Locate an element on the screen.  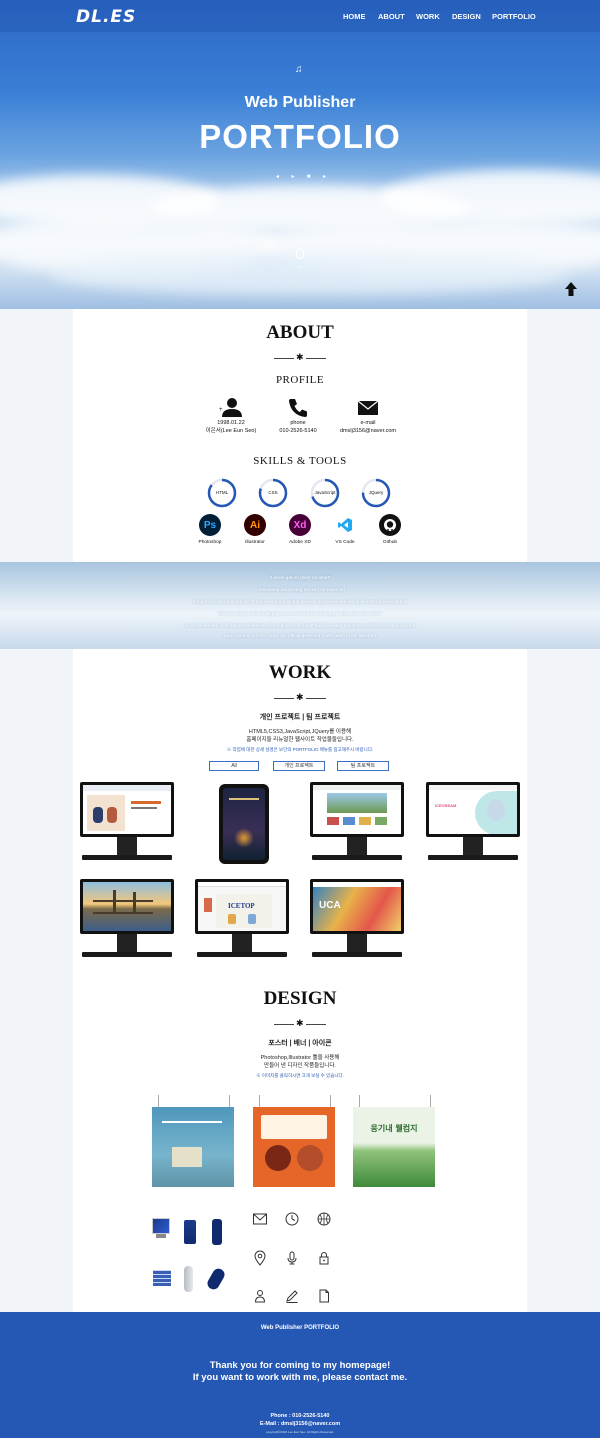
project-card-7: UCA is located at coordinates (357, 921).